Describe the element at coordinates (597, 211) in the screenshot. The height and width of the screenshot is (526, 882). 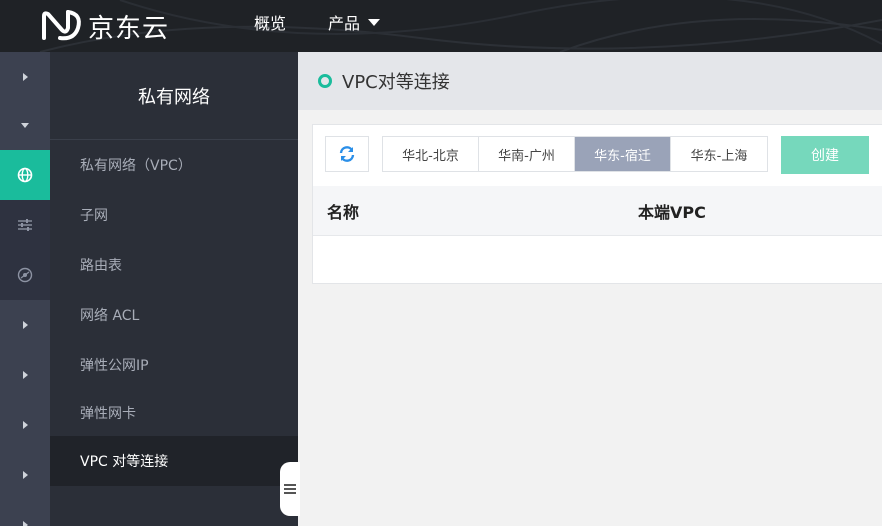
I see `table-header: 名称 本端VPC` at that location.